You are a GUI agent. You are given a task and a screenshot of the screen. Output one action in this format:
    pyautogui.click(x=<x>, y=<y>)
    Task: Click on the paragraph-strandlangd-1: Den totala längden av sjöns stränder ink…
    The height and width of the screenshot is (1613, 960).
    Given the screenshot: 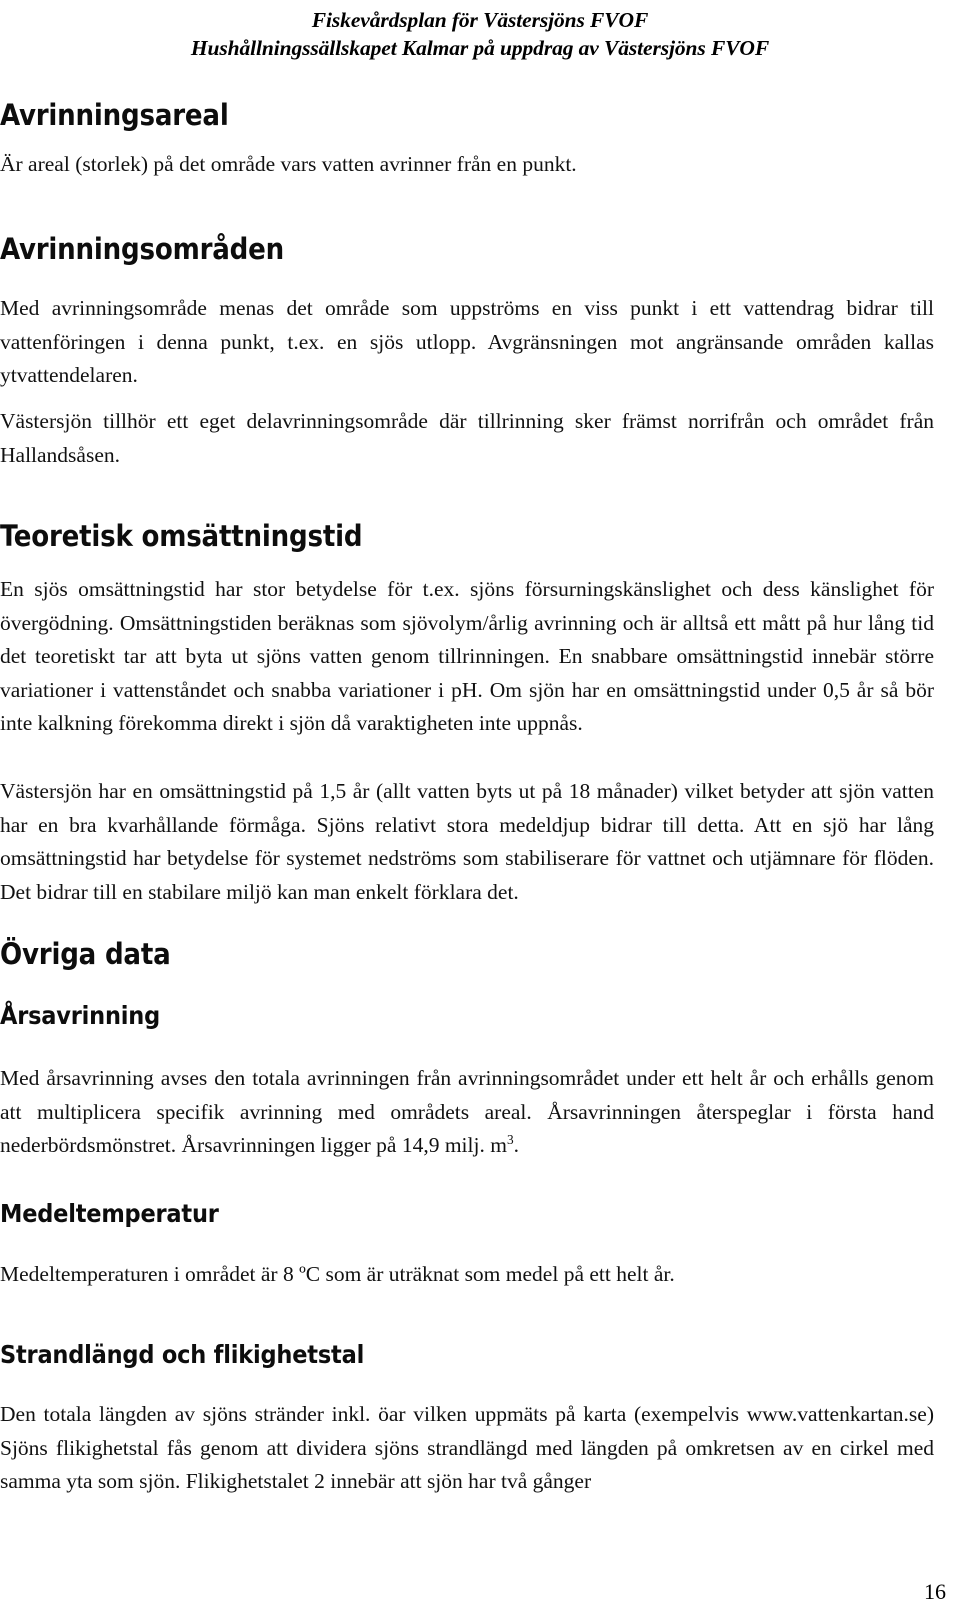 What is the action you would take?
    pyautogui.click(x=467, y=1447)
    